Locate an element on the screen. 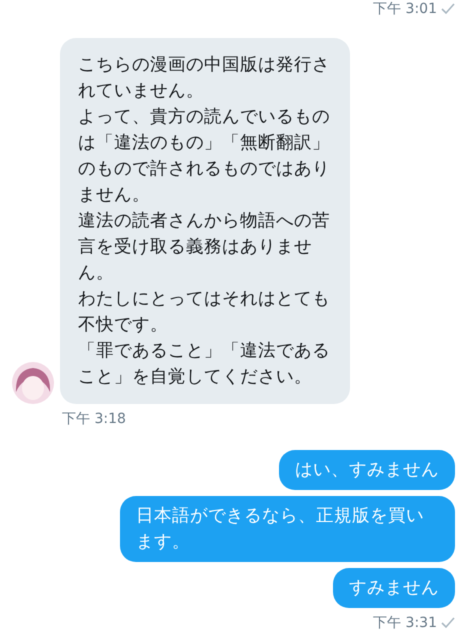 The height and width of the screenshot is (637, 466). avatar-icon is located at coordinates (33, 383).